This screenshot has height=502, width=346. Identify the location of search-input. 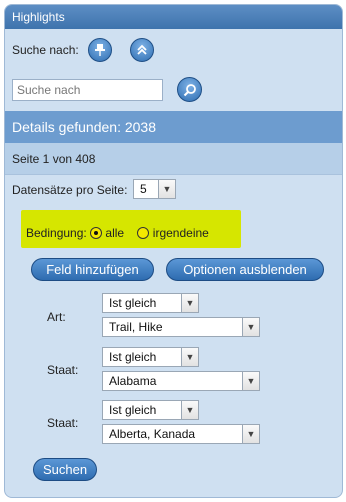
(87, 90).